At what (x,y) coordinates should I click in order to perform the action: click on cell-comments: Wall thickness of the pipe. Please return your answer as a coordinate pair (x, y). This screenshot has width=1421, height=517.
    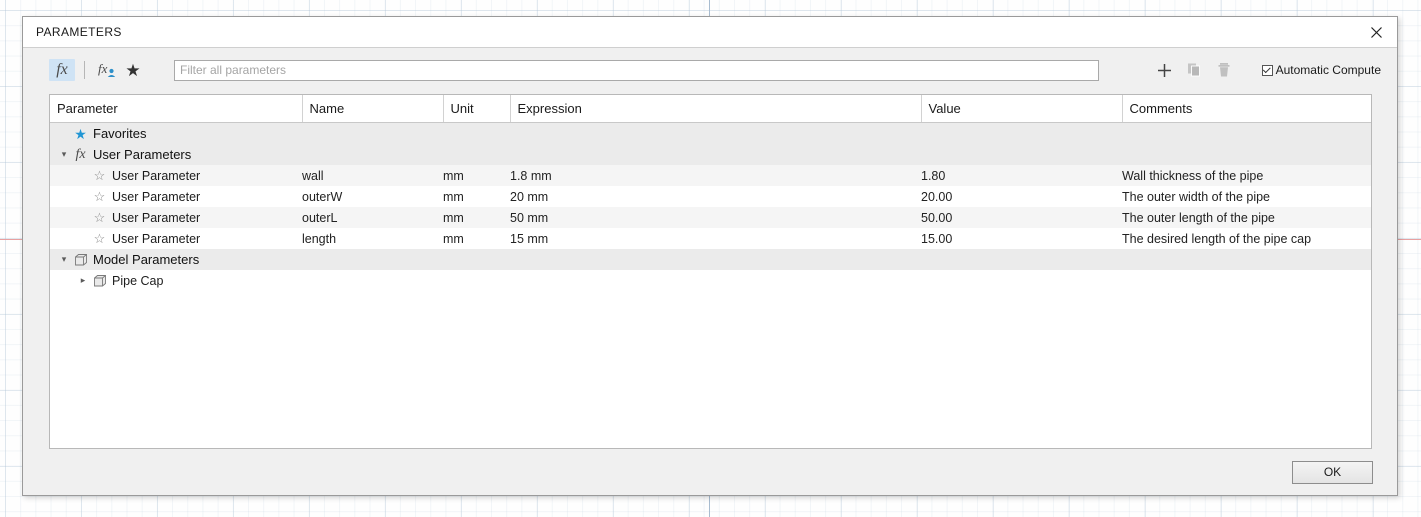
    Looking at the image, I should click on (1246, 175).